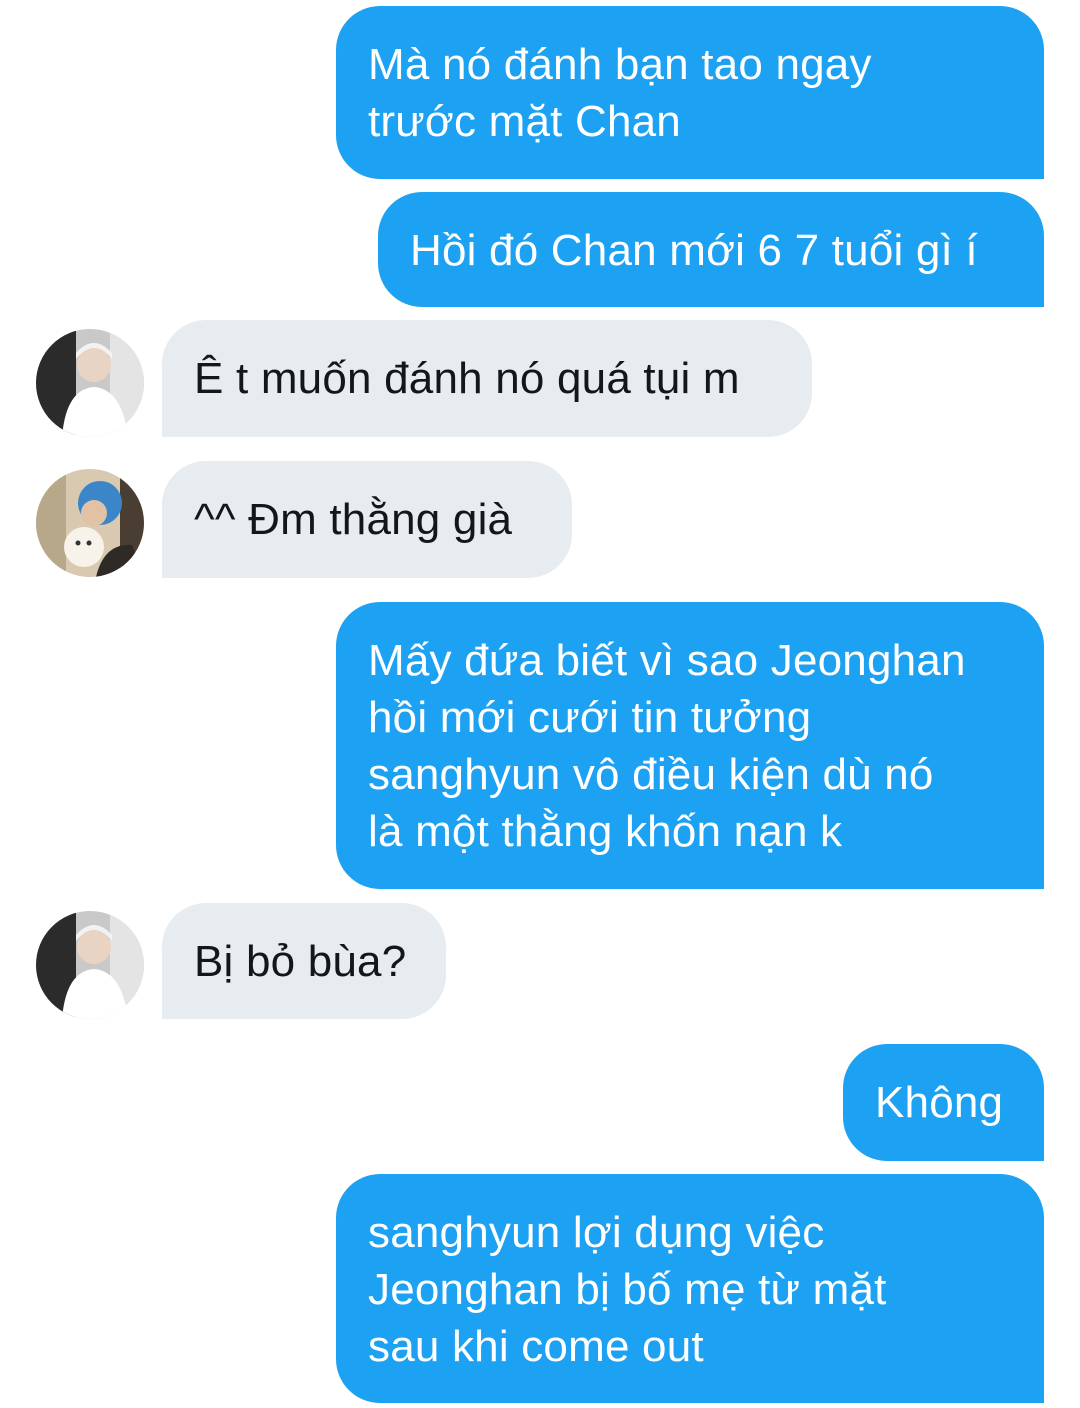  I want to click on message-bubble-outgoing: Mà nó đánh bạn tao ngay trước mặt Chan, so click(690, 92).